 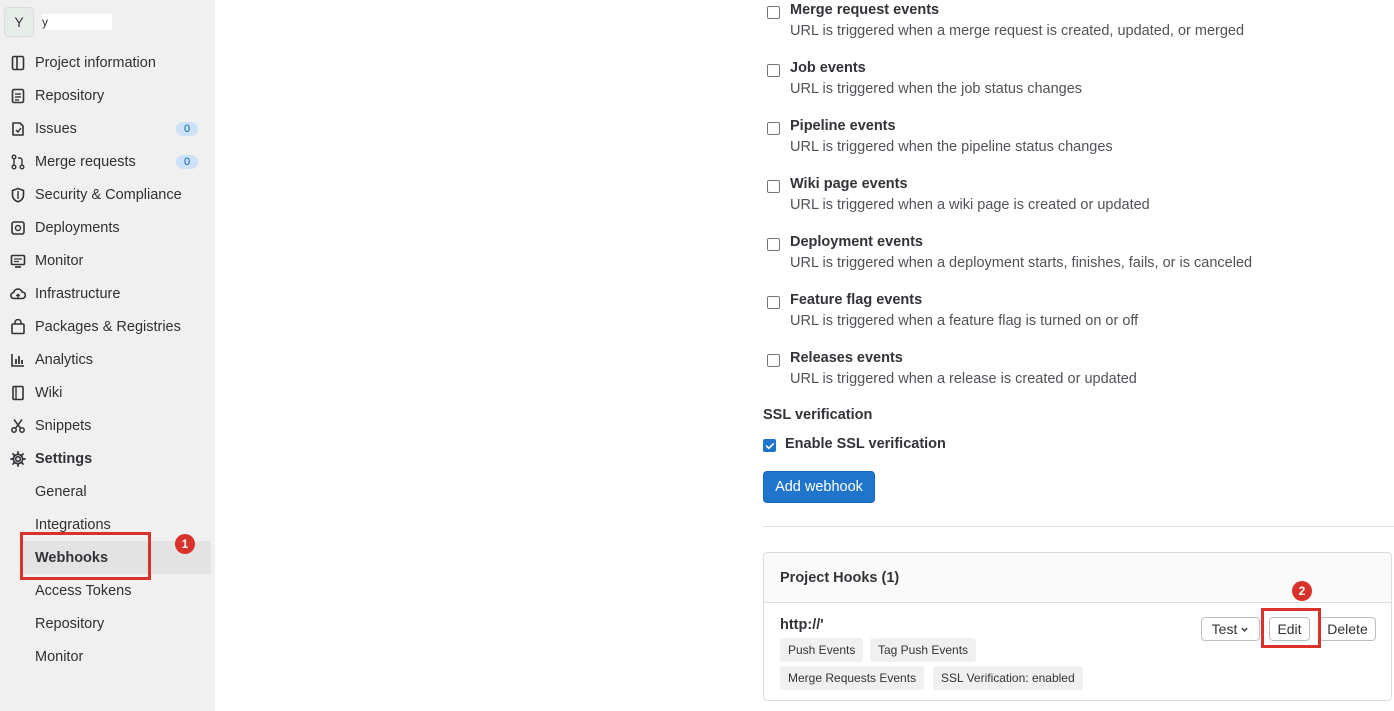 I want to click on hook-event-tag: Tag Push Events, so click(x=923, y=650).